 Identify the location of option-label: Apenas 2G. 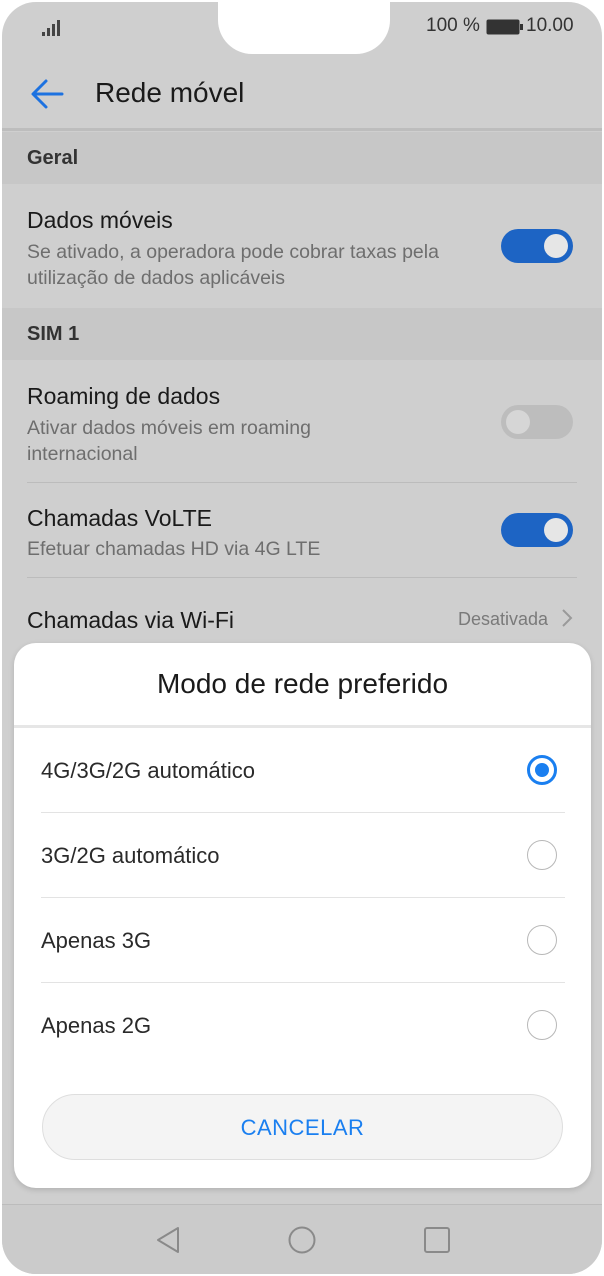
(96, 1025).